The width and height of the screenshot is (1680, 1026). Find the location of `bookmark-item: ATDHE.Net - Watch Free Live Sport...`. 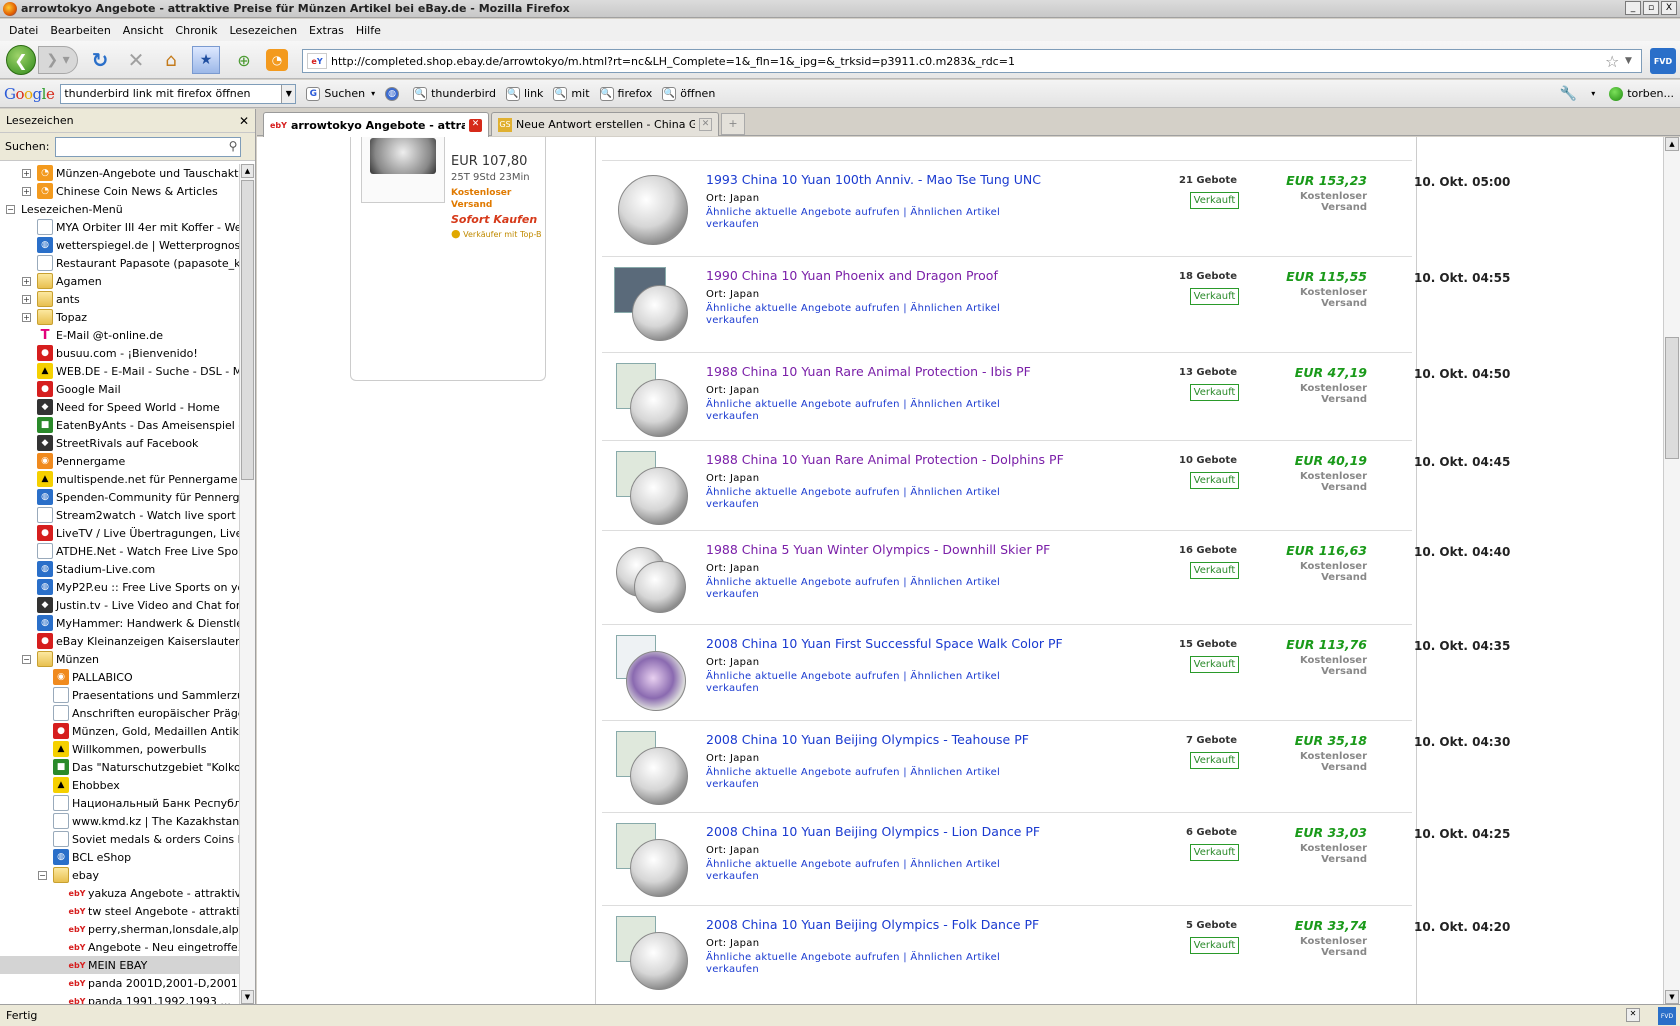

bookmark-item: ATDHE.Net - Watch Free Live Sport... is located at coordinates (120, 551).